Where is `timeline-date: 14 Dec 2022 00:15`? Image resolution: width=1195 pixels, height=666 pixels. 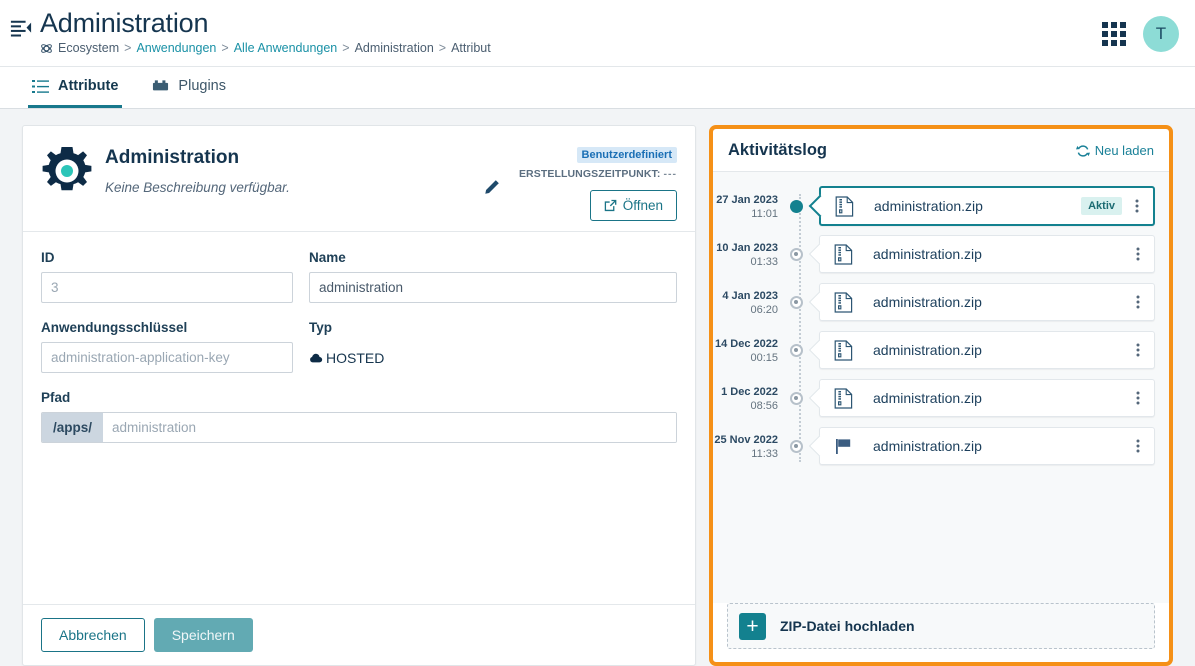 timeline-date: 14 Dec 2022 00:15 is located at coordinates (749, 350).